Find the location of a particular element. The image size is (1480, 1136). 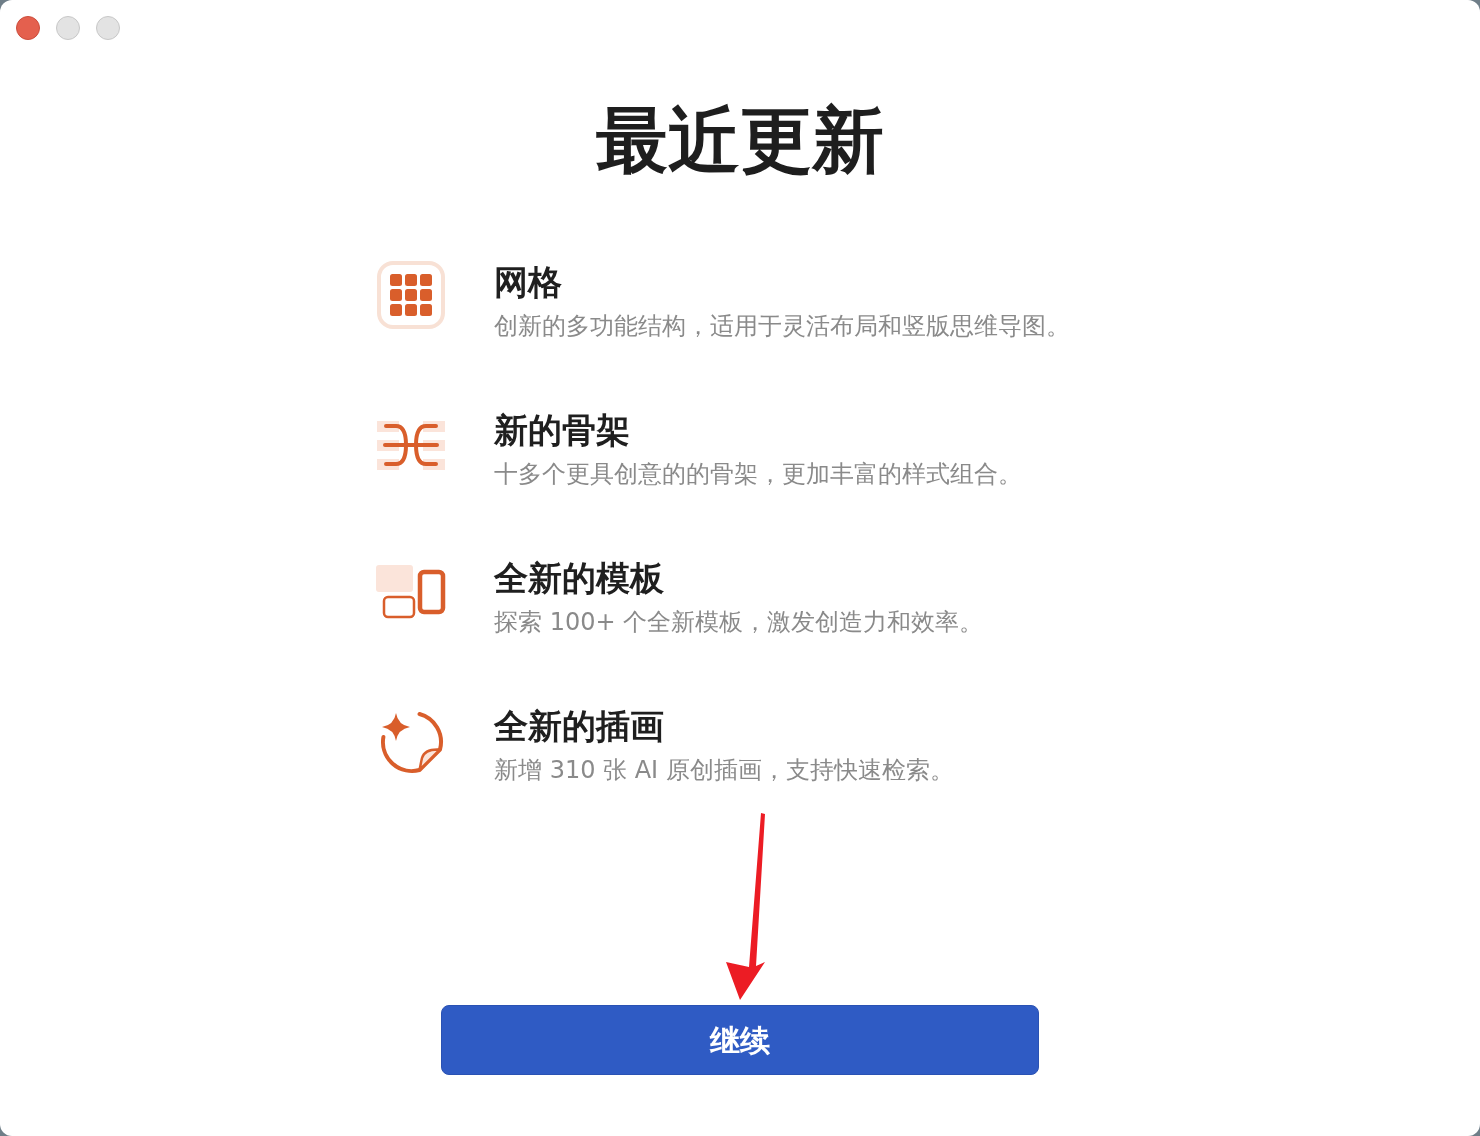

feature-title: 全新的模板 is located at coordinates (579, 578).